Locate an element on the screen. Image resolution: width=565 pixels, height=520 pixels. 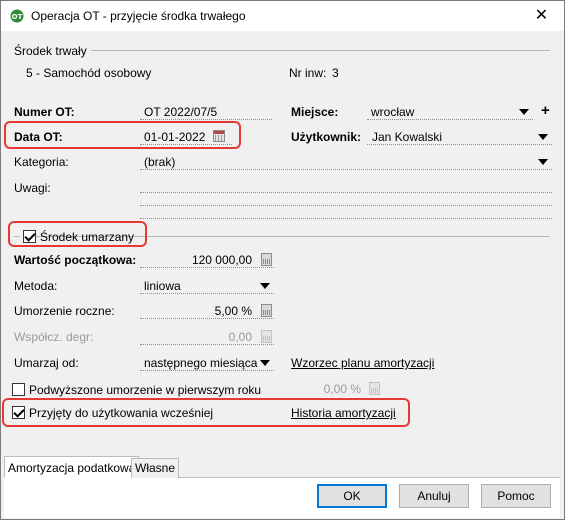
podwyzszone-field: 0,00 % is located at coordinates (336, 388).